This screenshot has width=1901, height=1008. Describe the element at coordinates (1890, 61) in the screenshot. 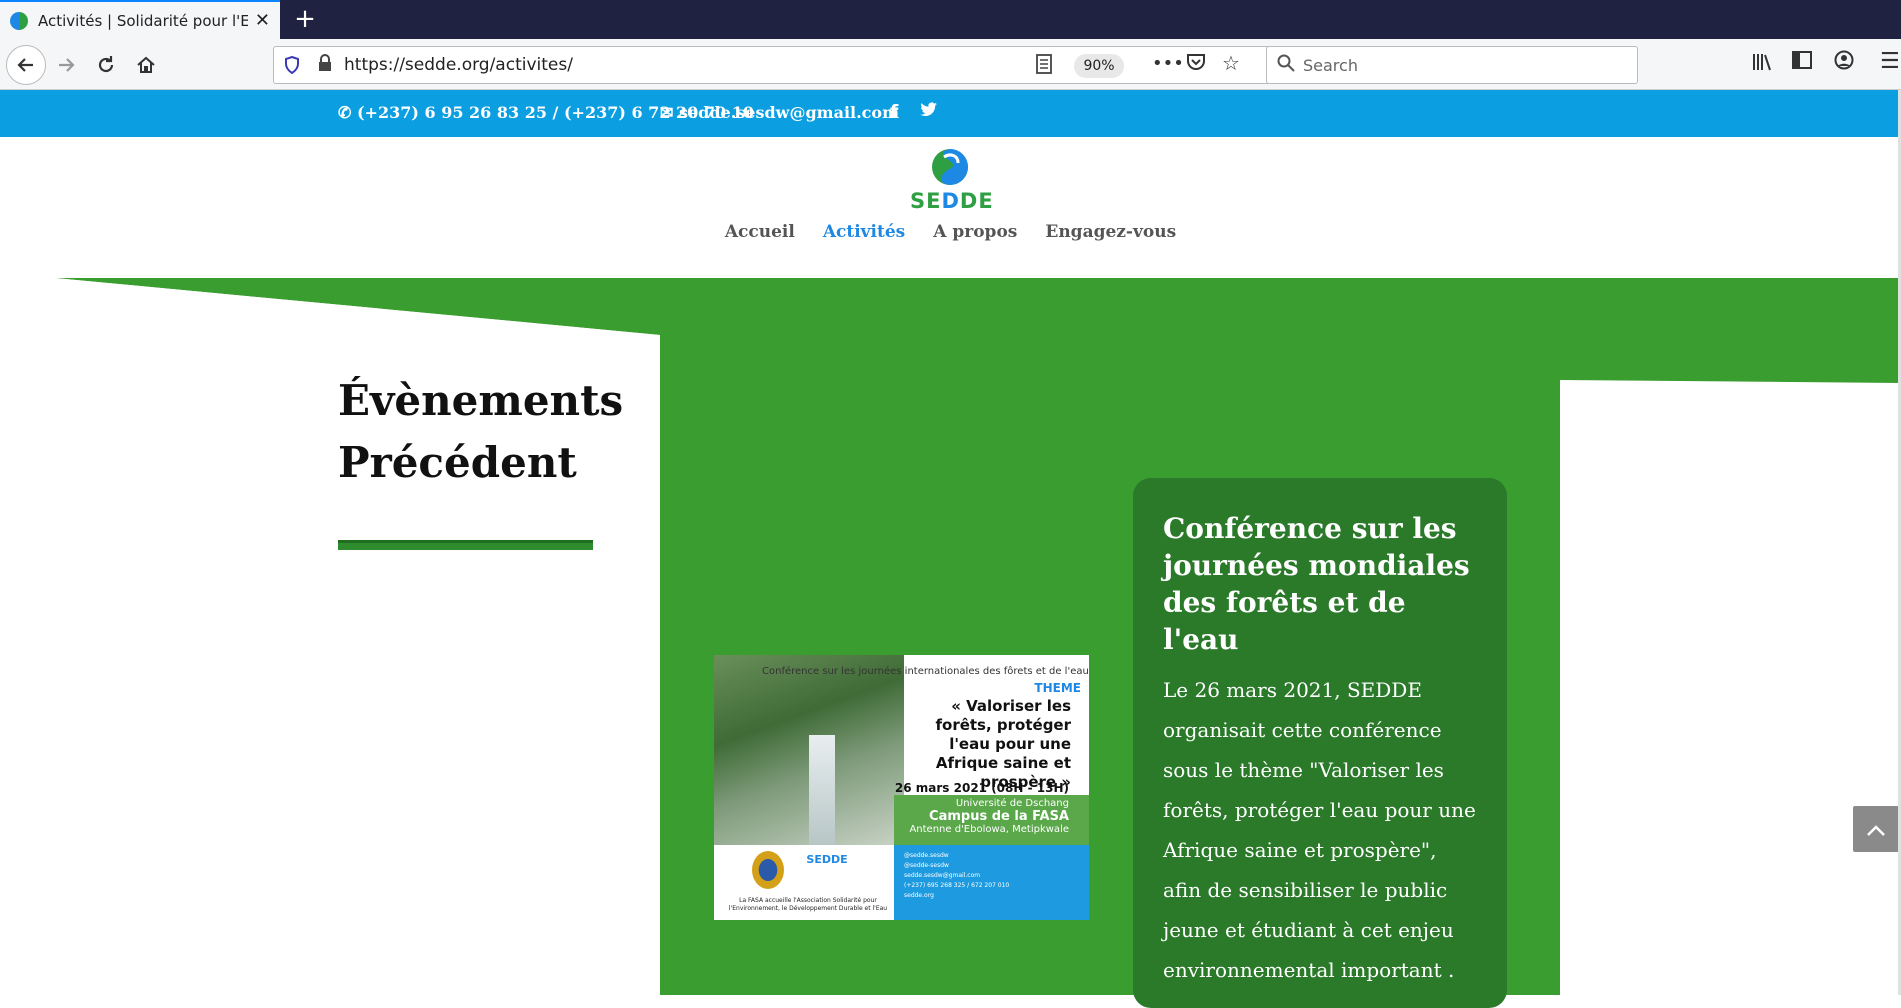

I see `hamburger-menu-icon: ☰` at that location.